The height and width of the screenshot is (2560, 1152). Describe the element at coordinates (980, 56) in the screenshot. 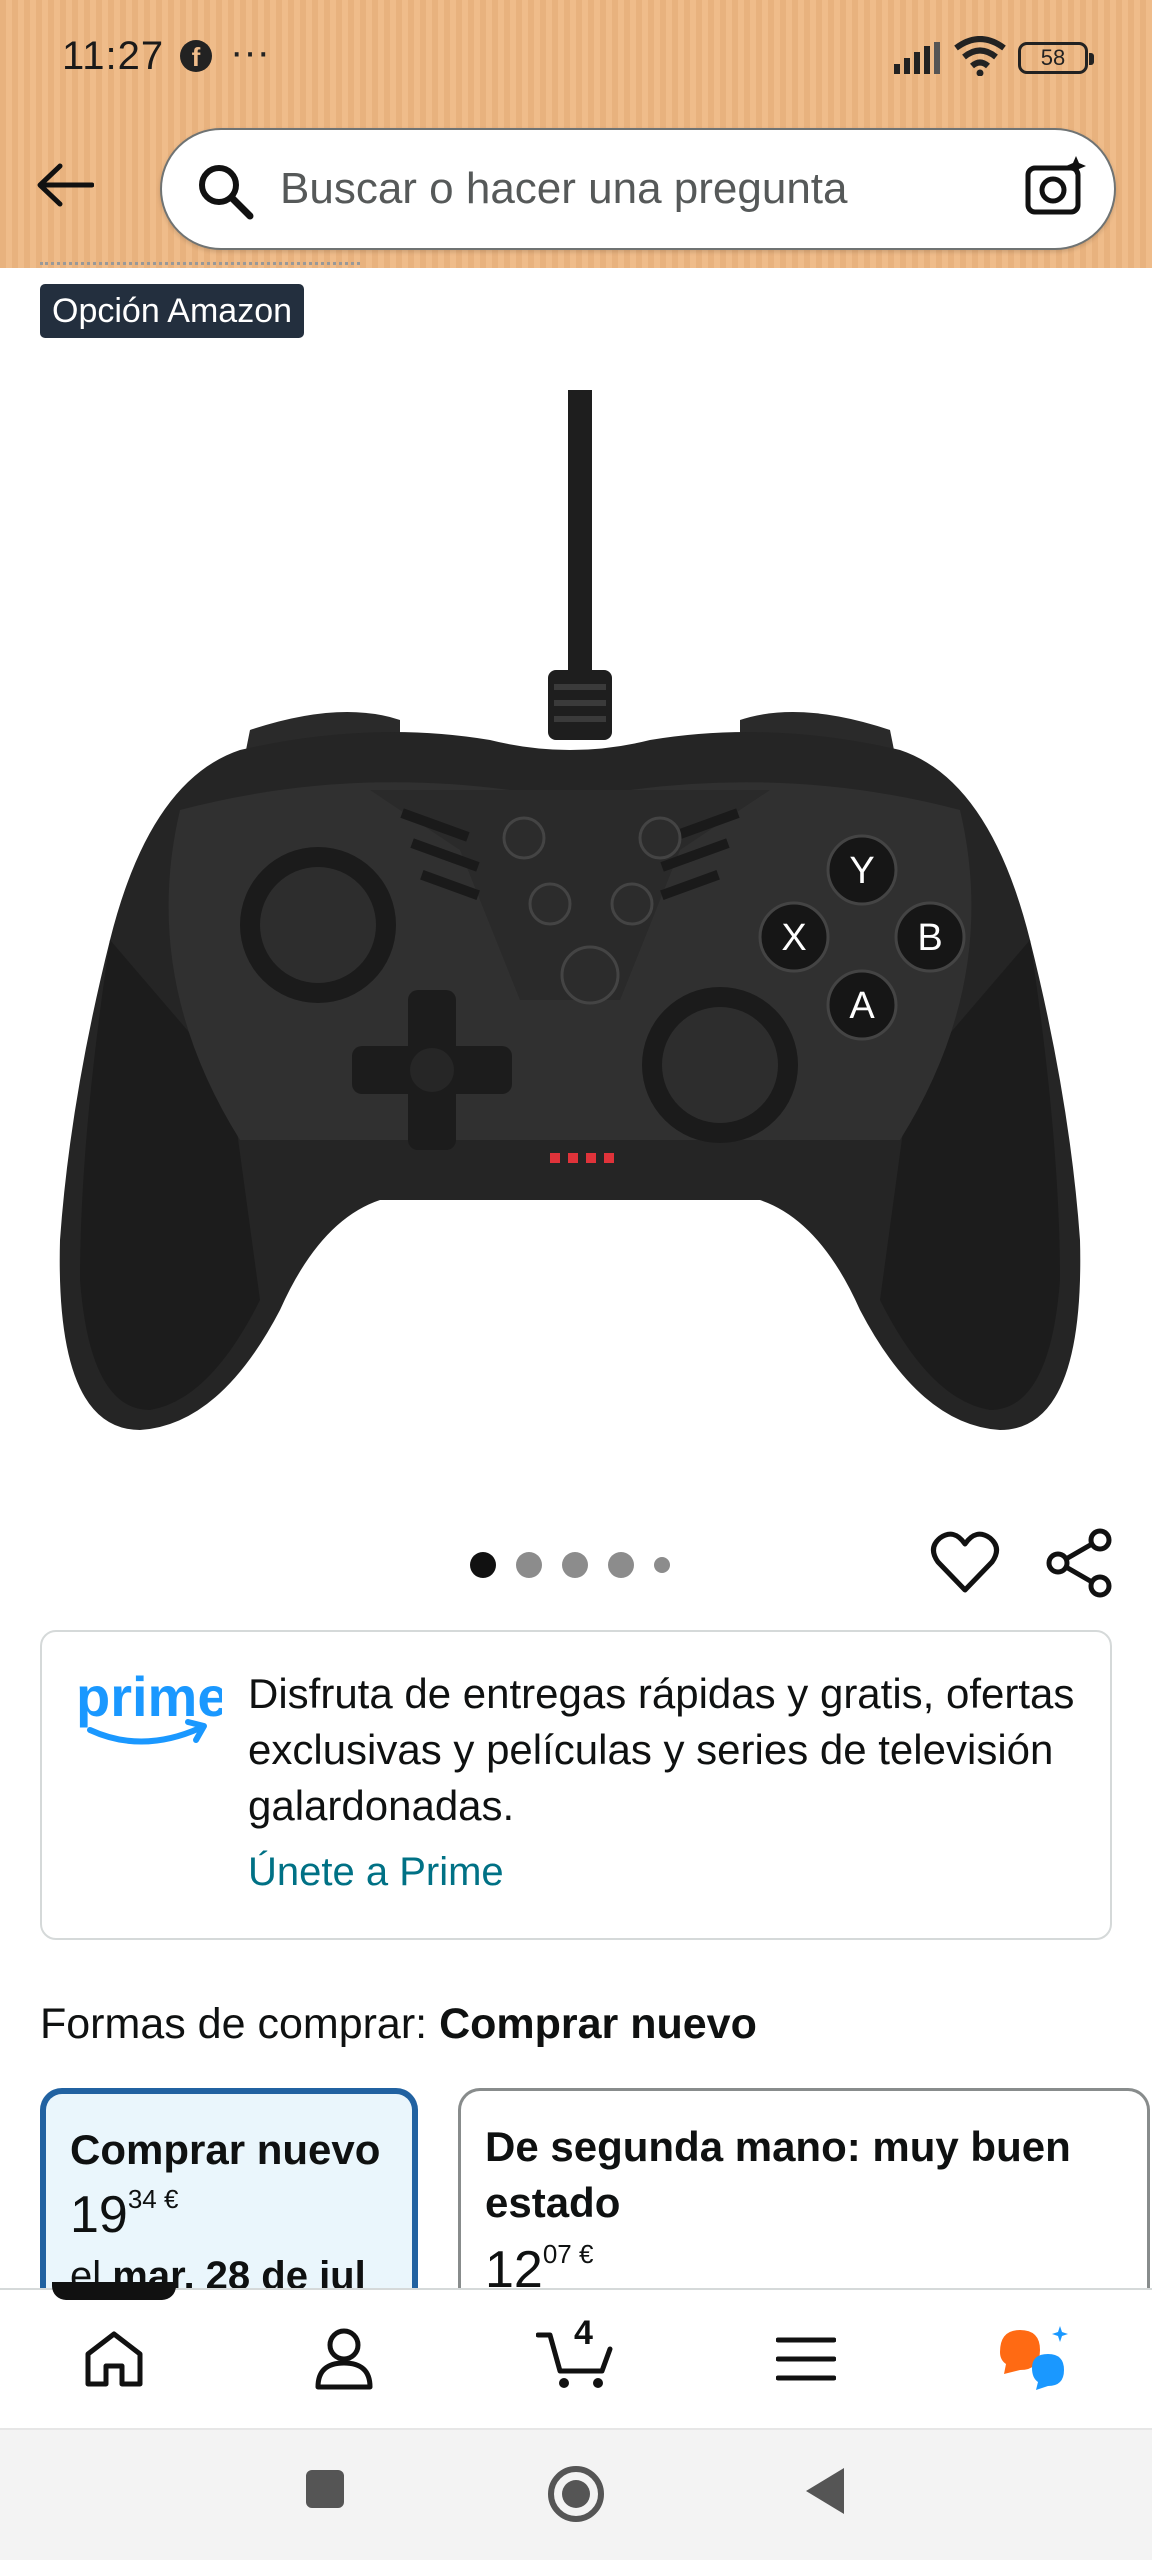

I see `wifi-icon` at that location.